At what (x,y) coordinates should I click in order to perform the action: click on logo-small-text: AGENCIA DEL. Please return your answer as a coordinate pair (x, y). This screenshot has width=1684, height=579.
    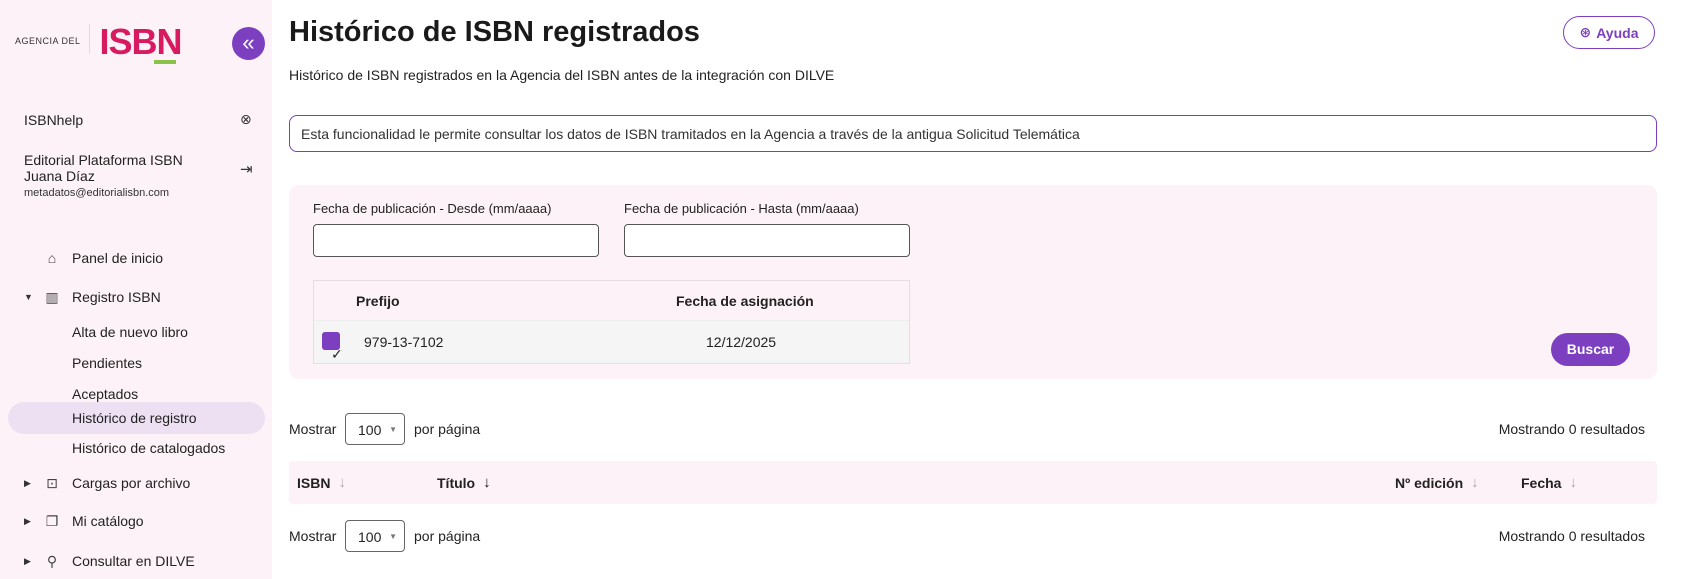
    Looking at the image, I should click on (48, 41).